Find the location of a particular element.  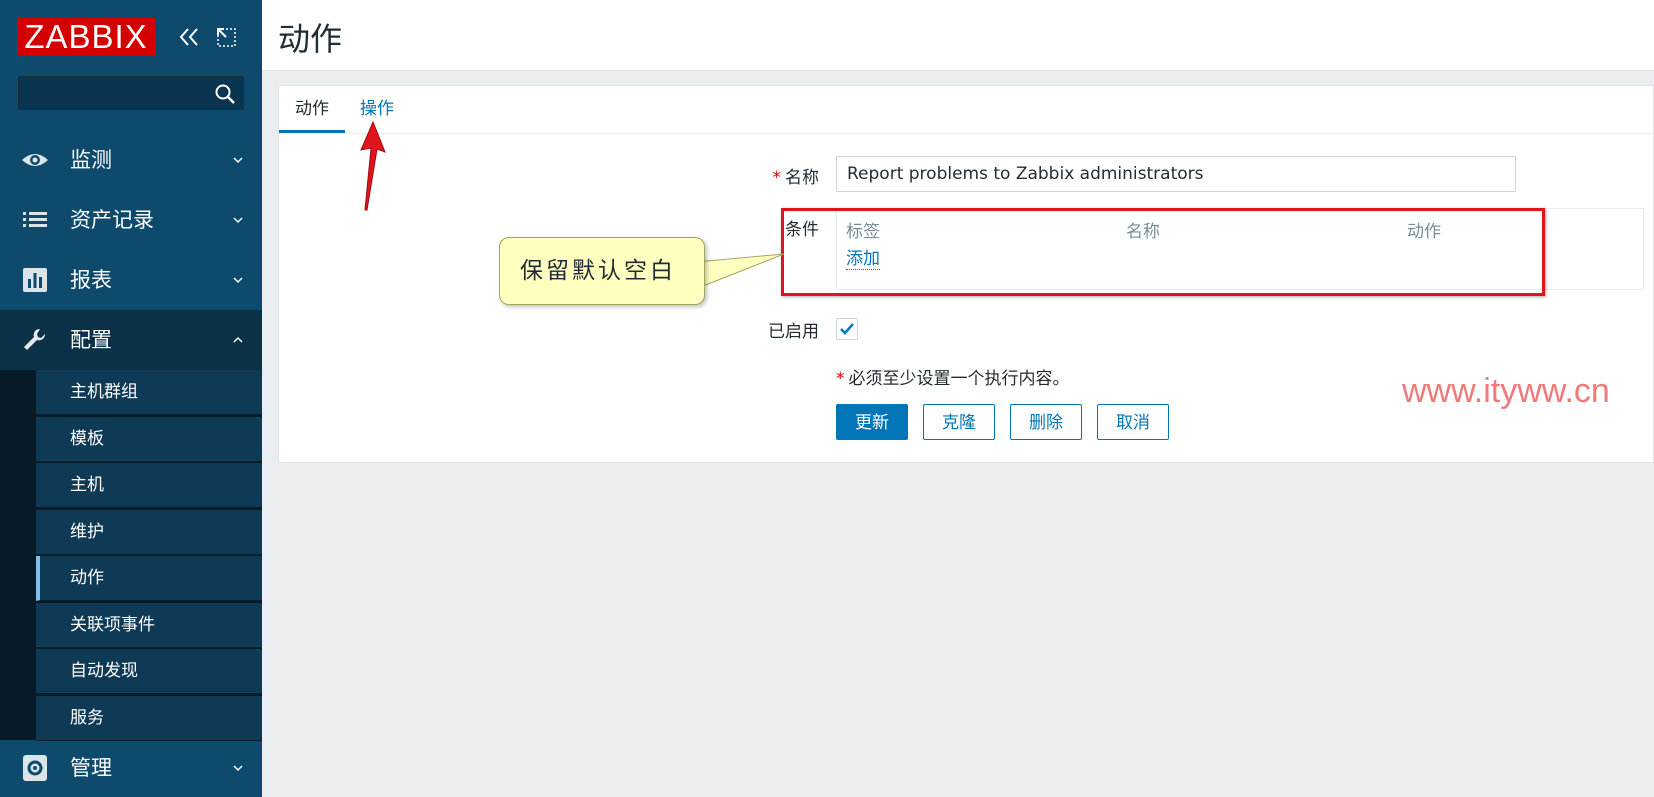

menu-administration: 管理 is located at coordinates (131, 768).